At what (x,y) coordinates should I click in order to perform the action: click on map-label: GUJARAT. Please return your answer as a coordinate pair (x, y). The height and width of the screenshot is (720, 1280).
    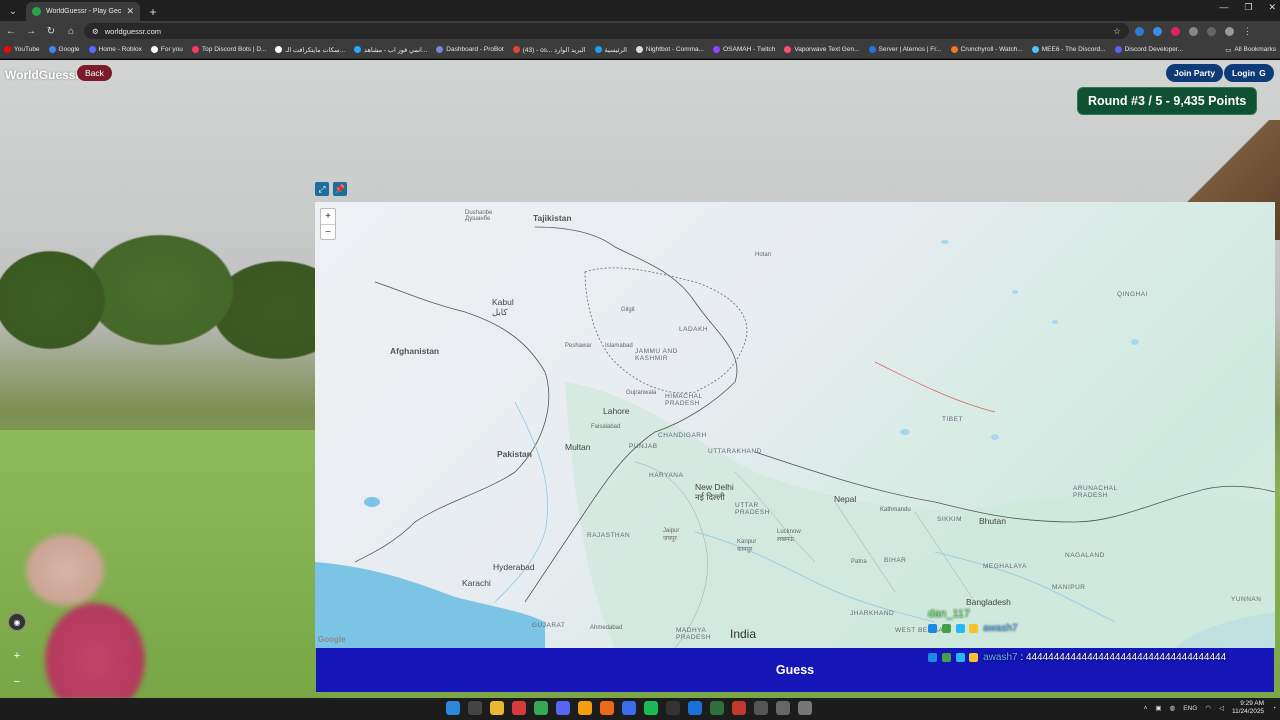
    Looking at the image, I should click on (549, 625).